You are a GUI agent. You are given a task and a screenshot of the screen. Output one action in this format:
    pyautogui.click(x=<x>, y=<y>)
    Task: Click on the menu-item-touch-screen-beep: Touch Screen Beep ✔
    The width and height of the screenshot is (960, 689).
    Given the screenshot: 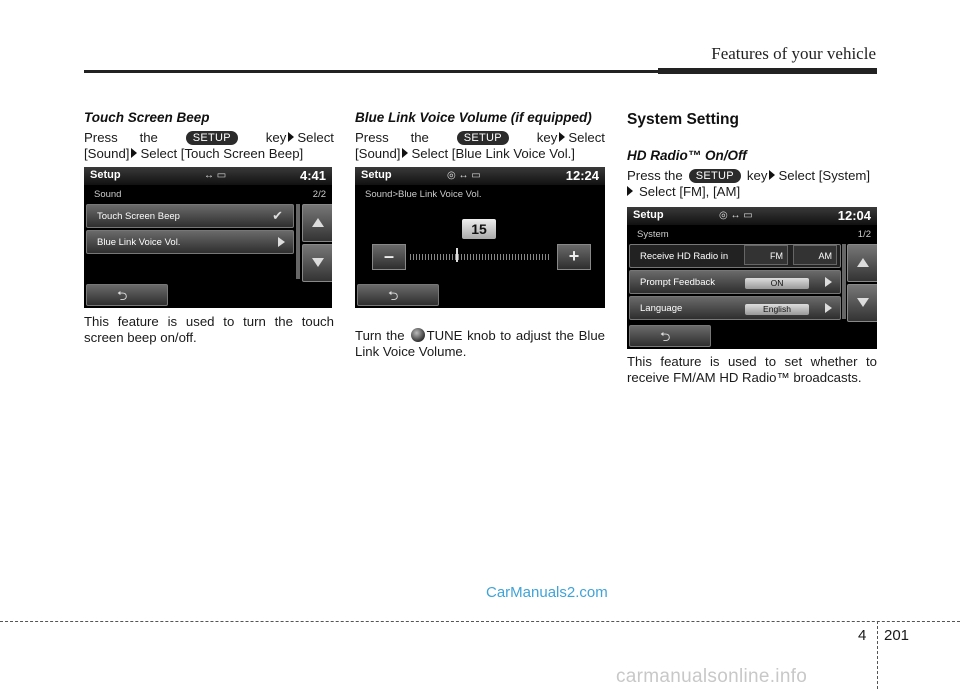 What is the action you would take?
    pyautogui.click(x=190, y=216)
    